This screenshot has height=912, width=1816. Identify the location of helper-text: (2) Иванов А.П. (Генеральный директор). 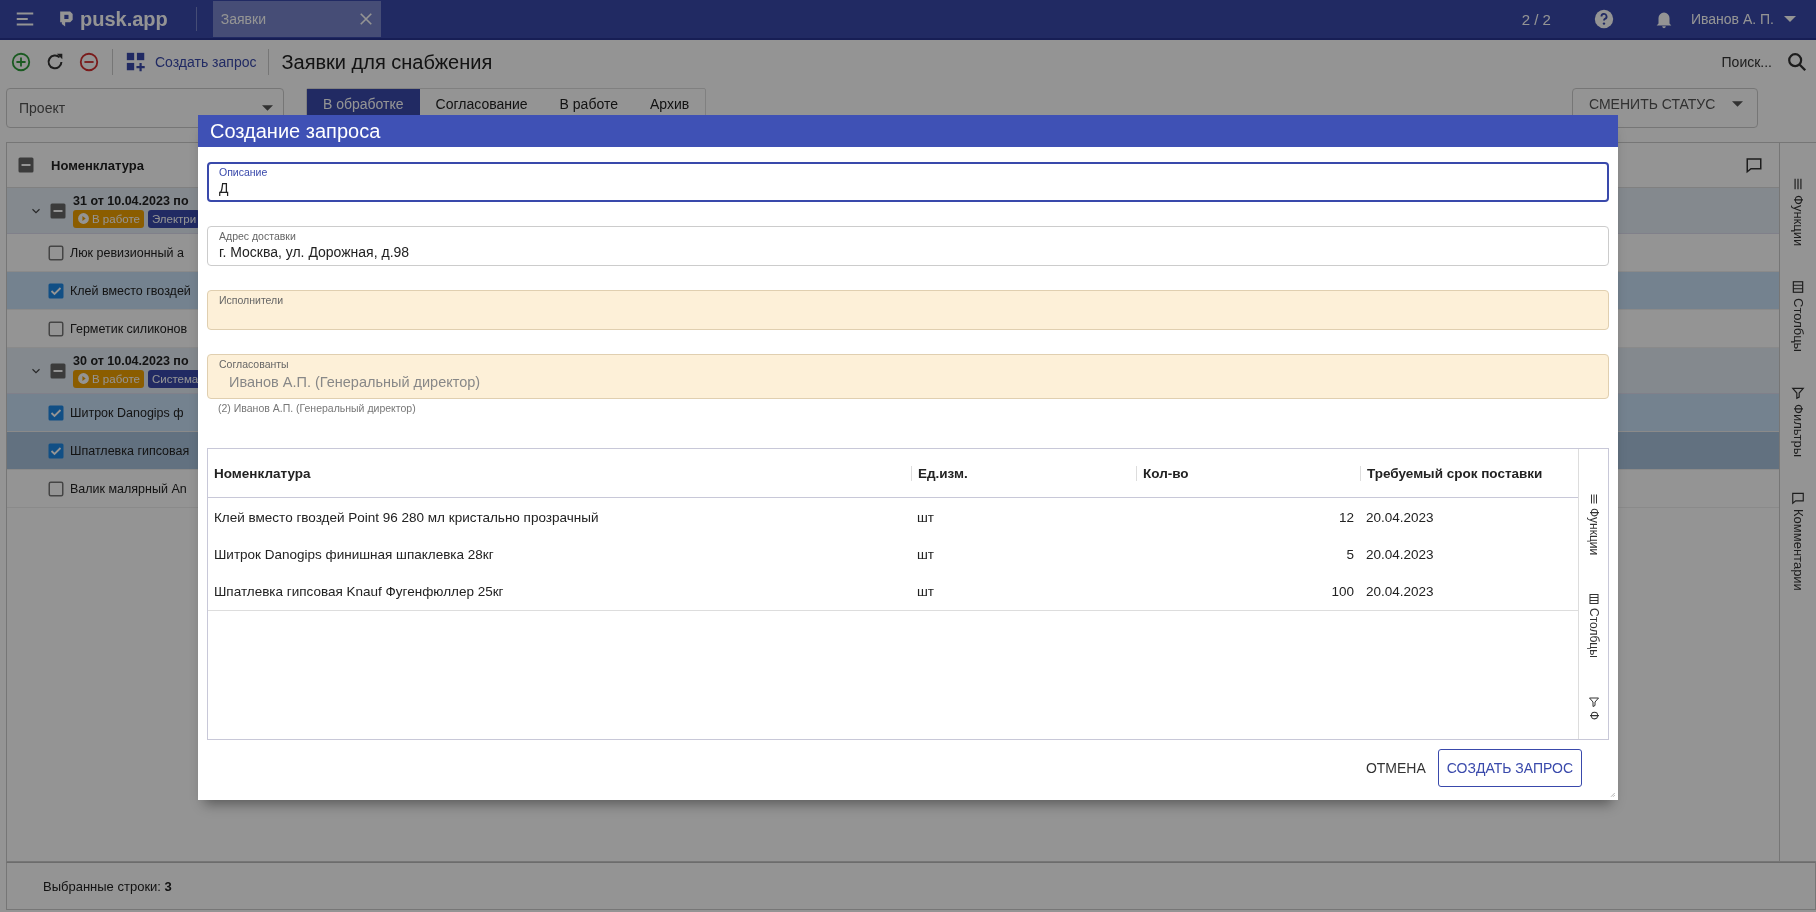
(317, 408).